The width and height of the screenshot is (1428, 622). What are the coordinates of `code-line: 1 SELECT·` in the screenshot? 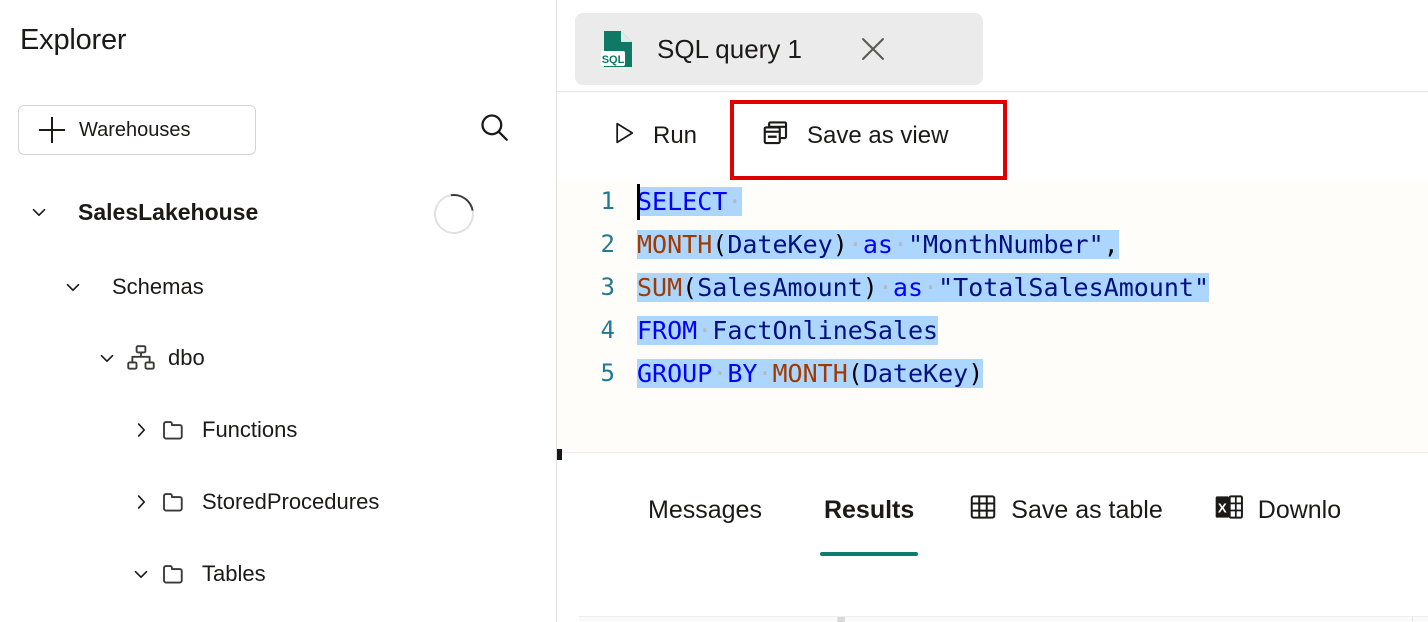 It's located at (992, 201).